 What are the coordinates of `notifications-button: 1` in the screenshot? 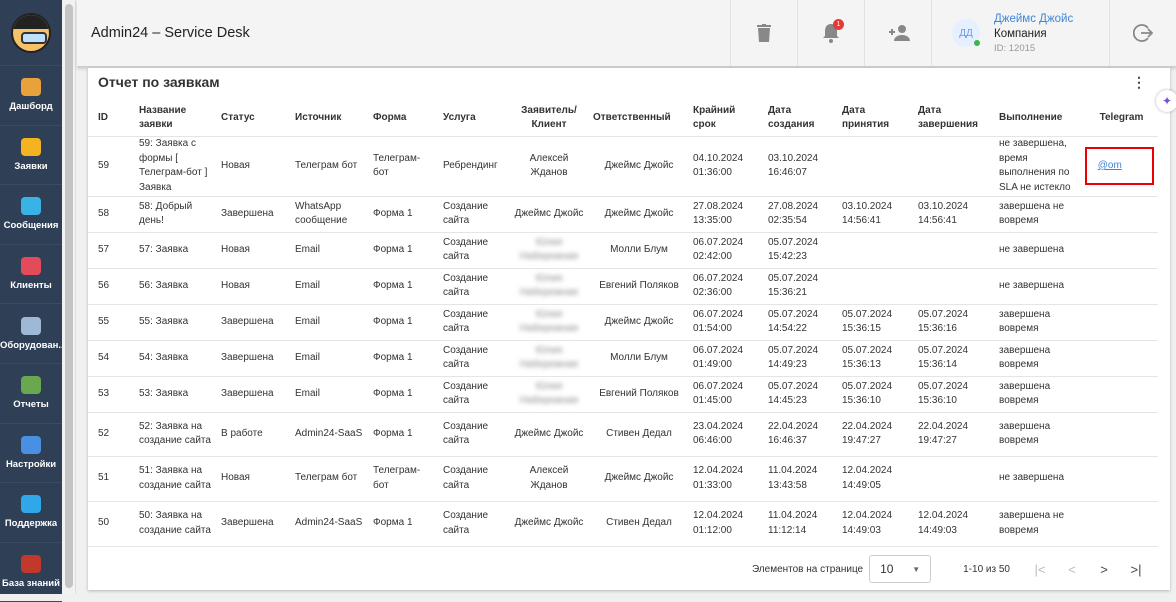 It's located at (830, 33).